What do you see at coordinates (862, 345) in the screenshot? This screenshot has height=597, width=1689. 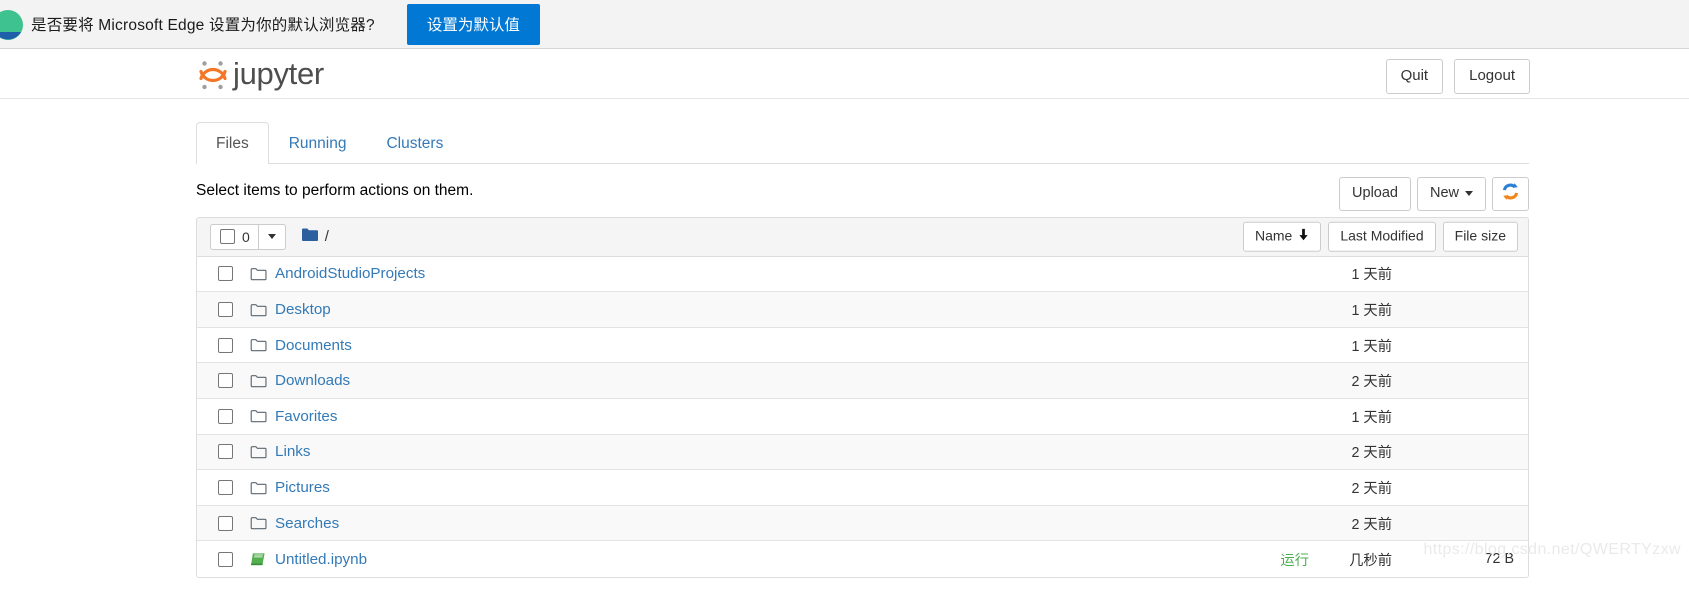 I see `table-row: Documents 1 天前` at bounding box center [862, 345].